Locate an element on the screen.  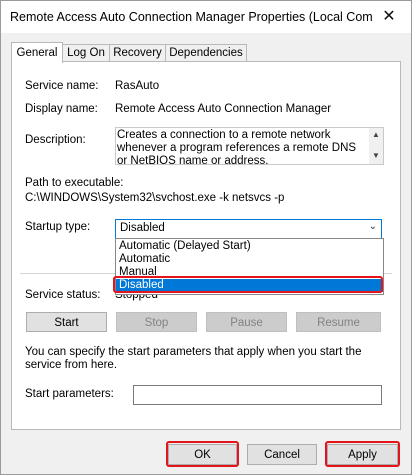
scroll-down-icon: ▼ is located at coordinates (376, 156).